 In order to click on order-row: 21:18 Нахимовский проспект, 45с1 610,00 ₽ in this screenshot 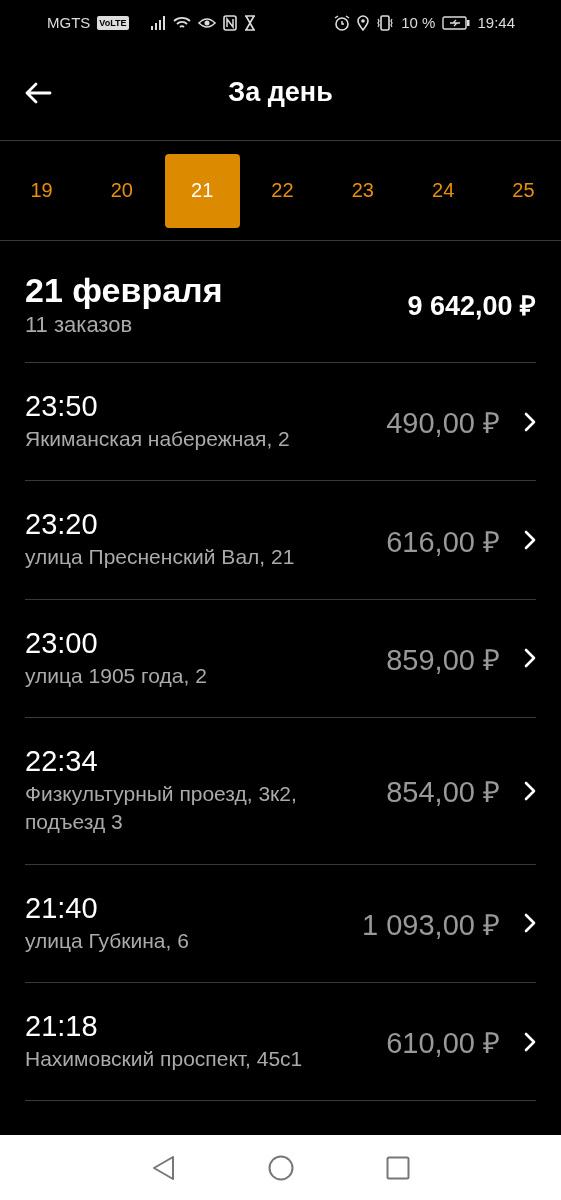, I will do `click(280, 1042)`.